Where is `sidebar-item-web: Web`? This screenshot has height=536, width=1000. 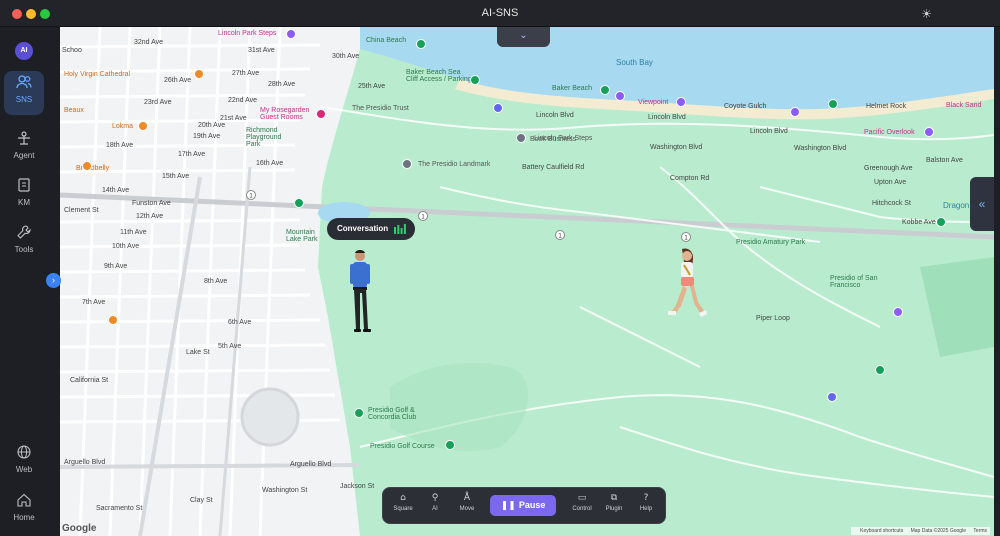 sidebar-item-web: Web is located at coordinates (24, 463).